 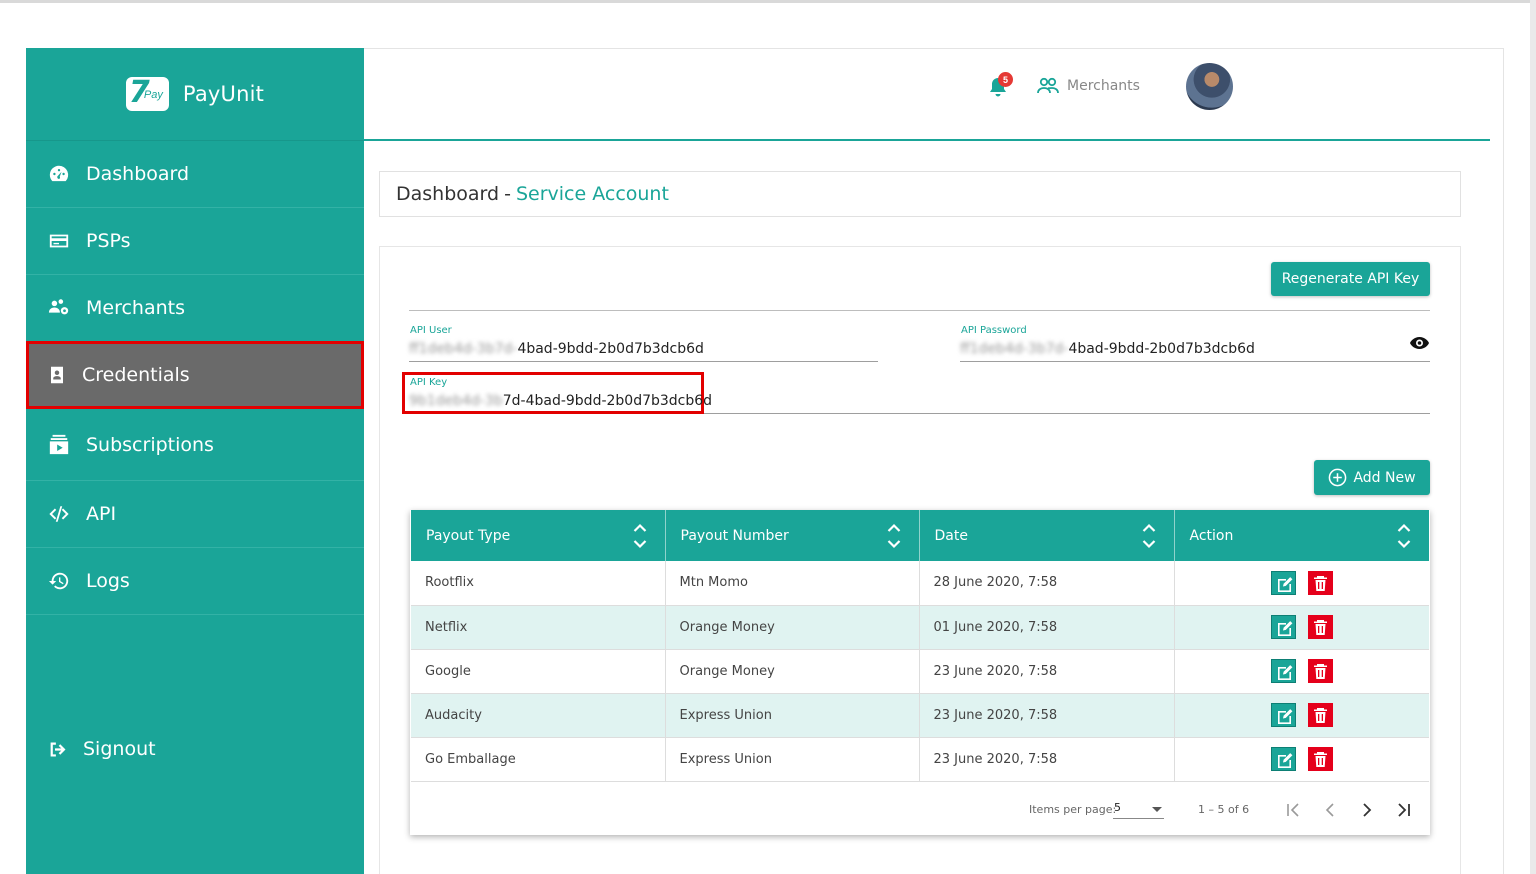 I want to click on sidebar-item-api: API, so click(x=195, y=514).